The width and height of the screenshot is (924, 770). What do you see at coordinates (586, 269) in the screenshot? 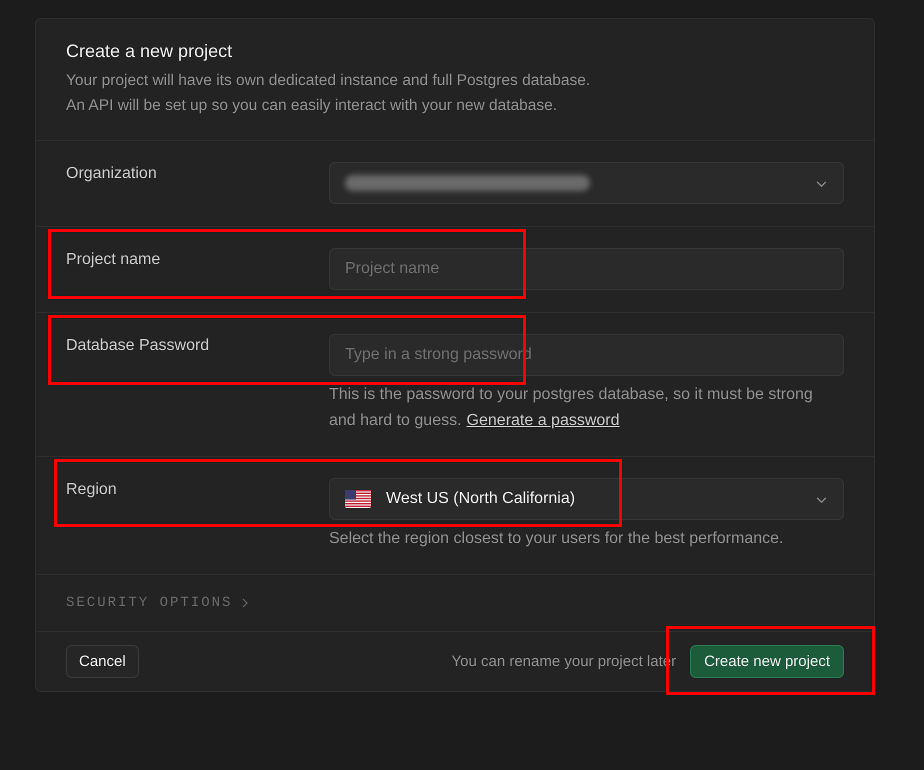
I see `text-input: Project name` at bounding box center [586, 269].